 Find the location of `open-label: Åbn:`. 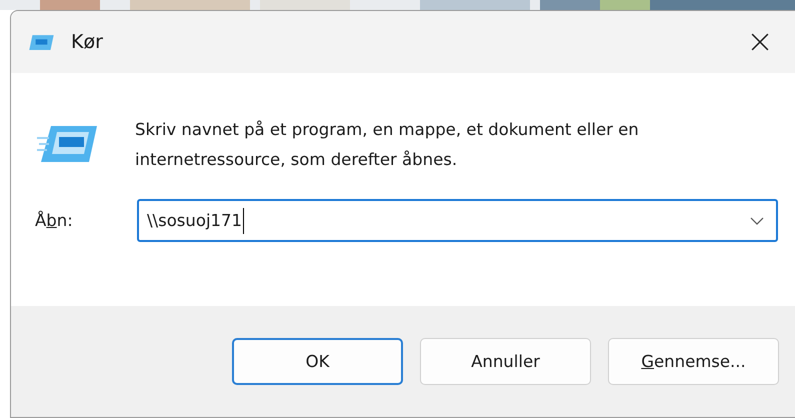

open-label: Åbn: is located at coordinates (54, 220).